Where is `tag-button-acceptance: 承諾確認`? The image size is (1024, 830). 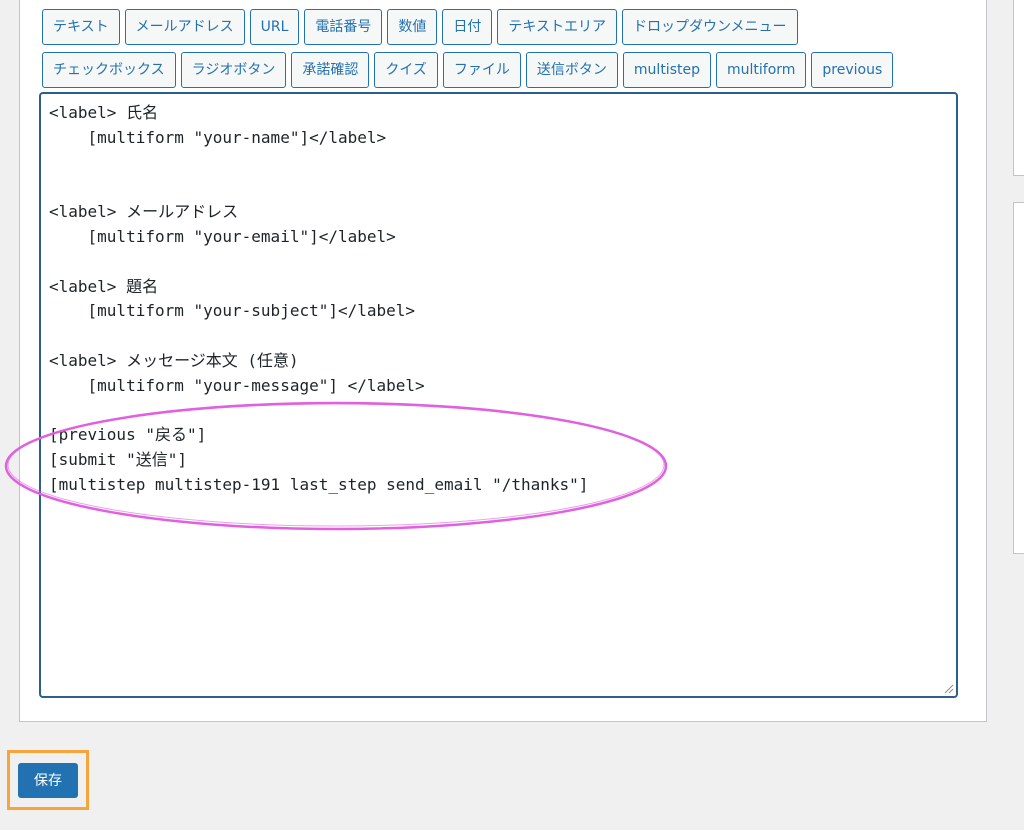
tag-button-acceptance: 承諾確認 is located at coordinates (330, 70).